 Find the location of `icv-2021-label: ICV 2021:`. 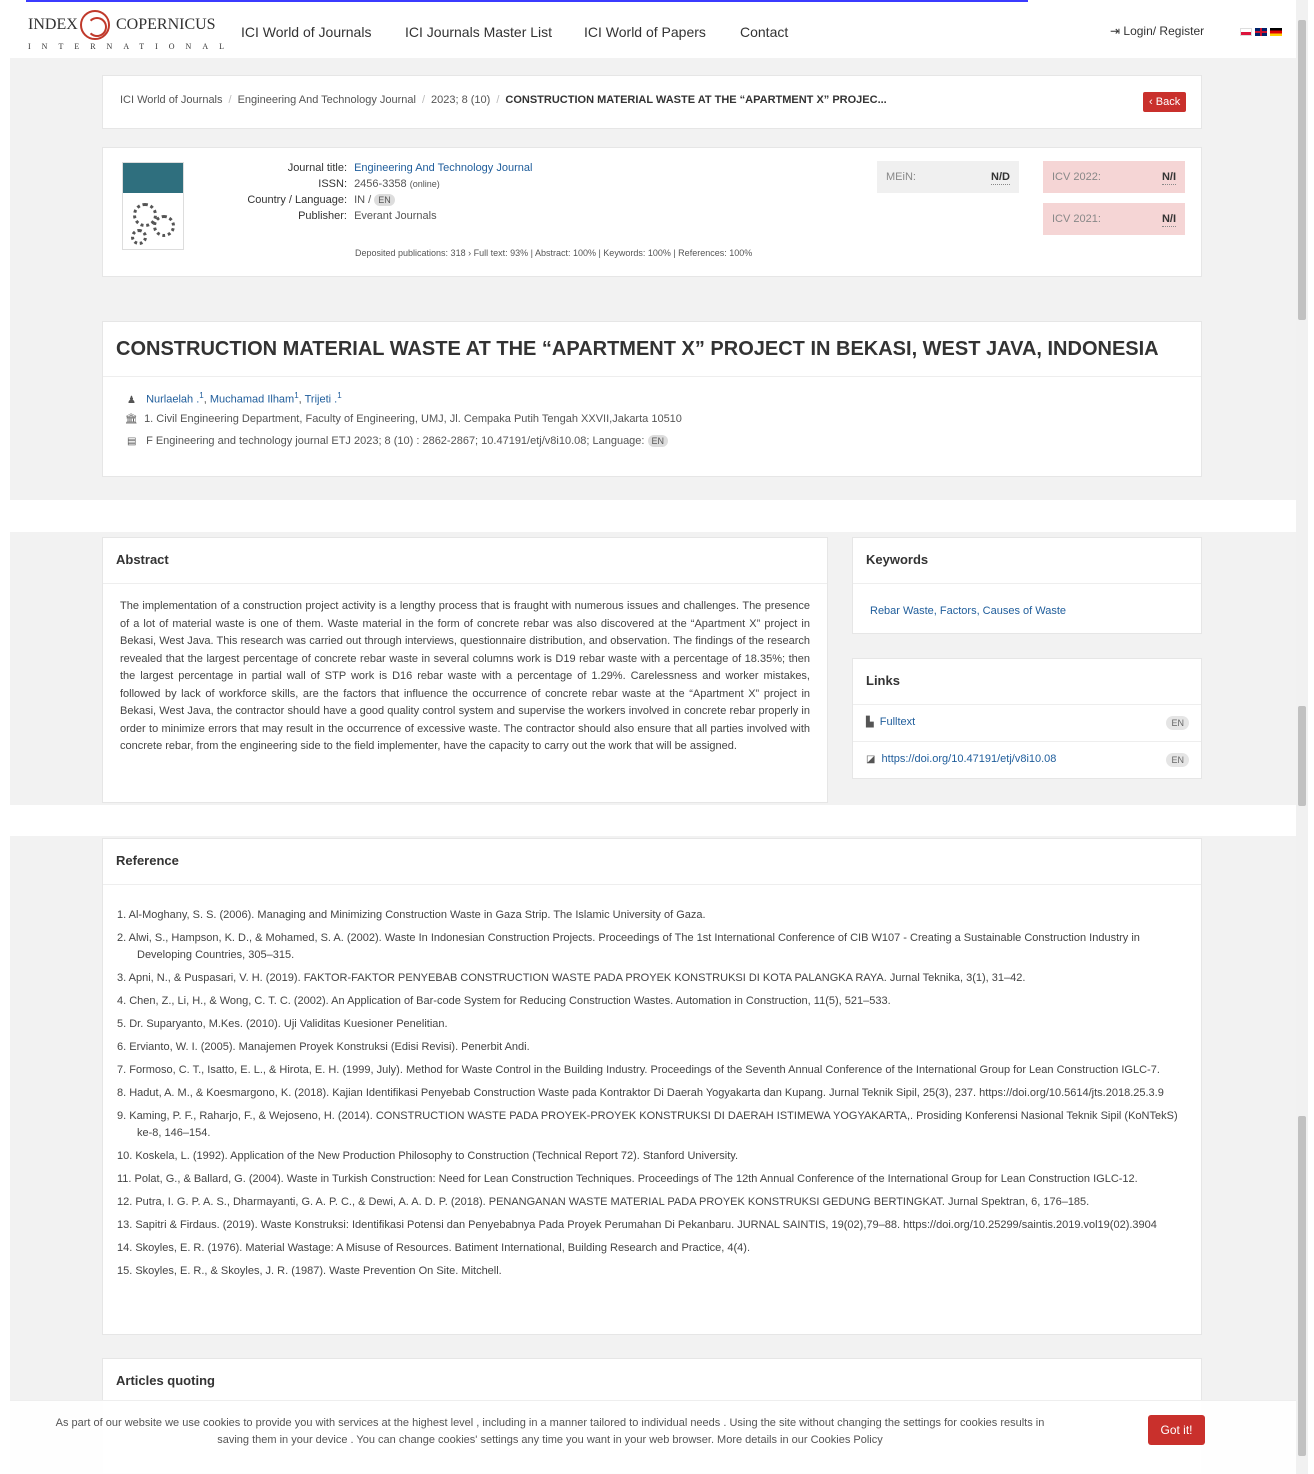

icv-2021-label: ICV 2021: is located at coordinates (1076, 219).